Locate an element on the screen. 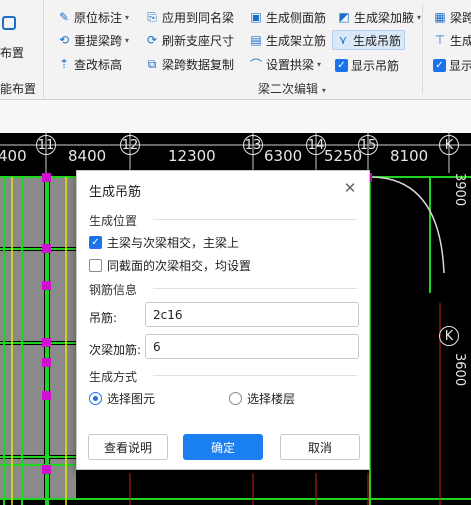 The height and width of the screenshot is (505, 471). show-hanger-checkbox: ✓ 显示吊筋 is located at coordinates (367, 65).